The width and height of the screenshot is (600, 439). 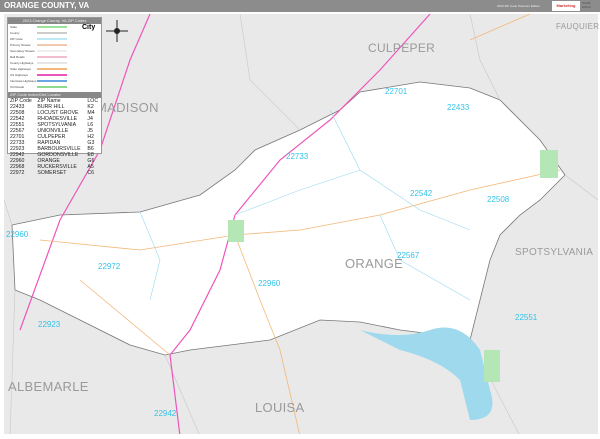 What do you see at coordinates (15, 33) in the screenshot?
I see `legend-item-label: County` at bounding box center [15, 33].